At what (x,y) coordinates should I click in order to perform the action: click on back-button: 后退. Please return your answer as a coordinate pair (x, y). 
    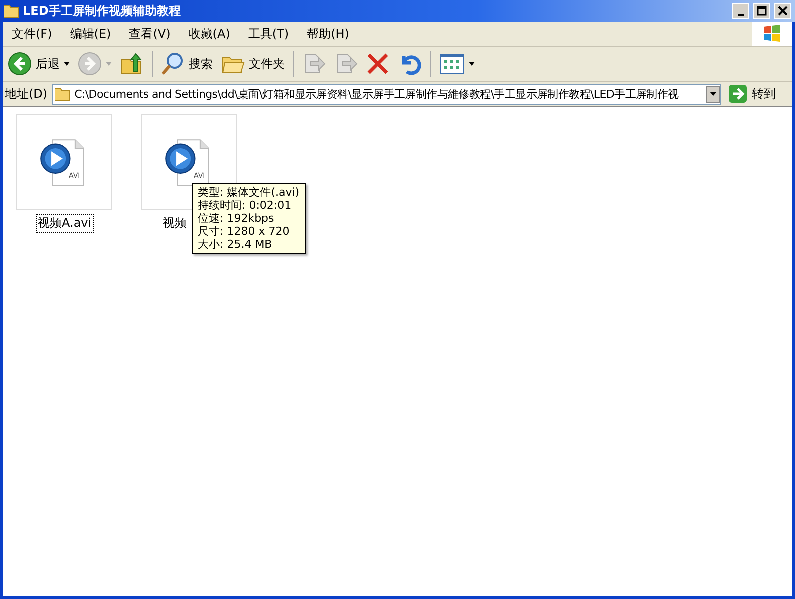
    Looking at the image, I should click on (39, 64).